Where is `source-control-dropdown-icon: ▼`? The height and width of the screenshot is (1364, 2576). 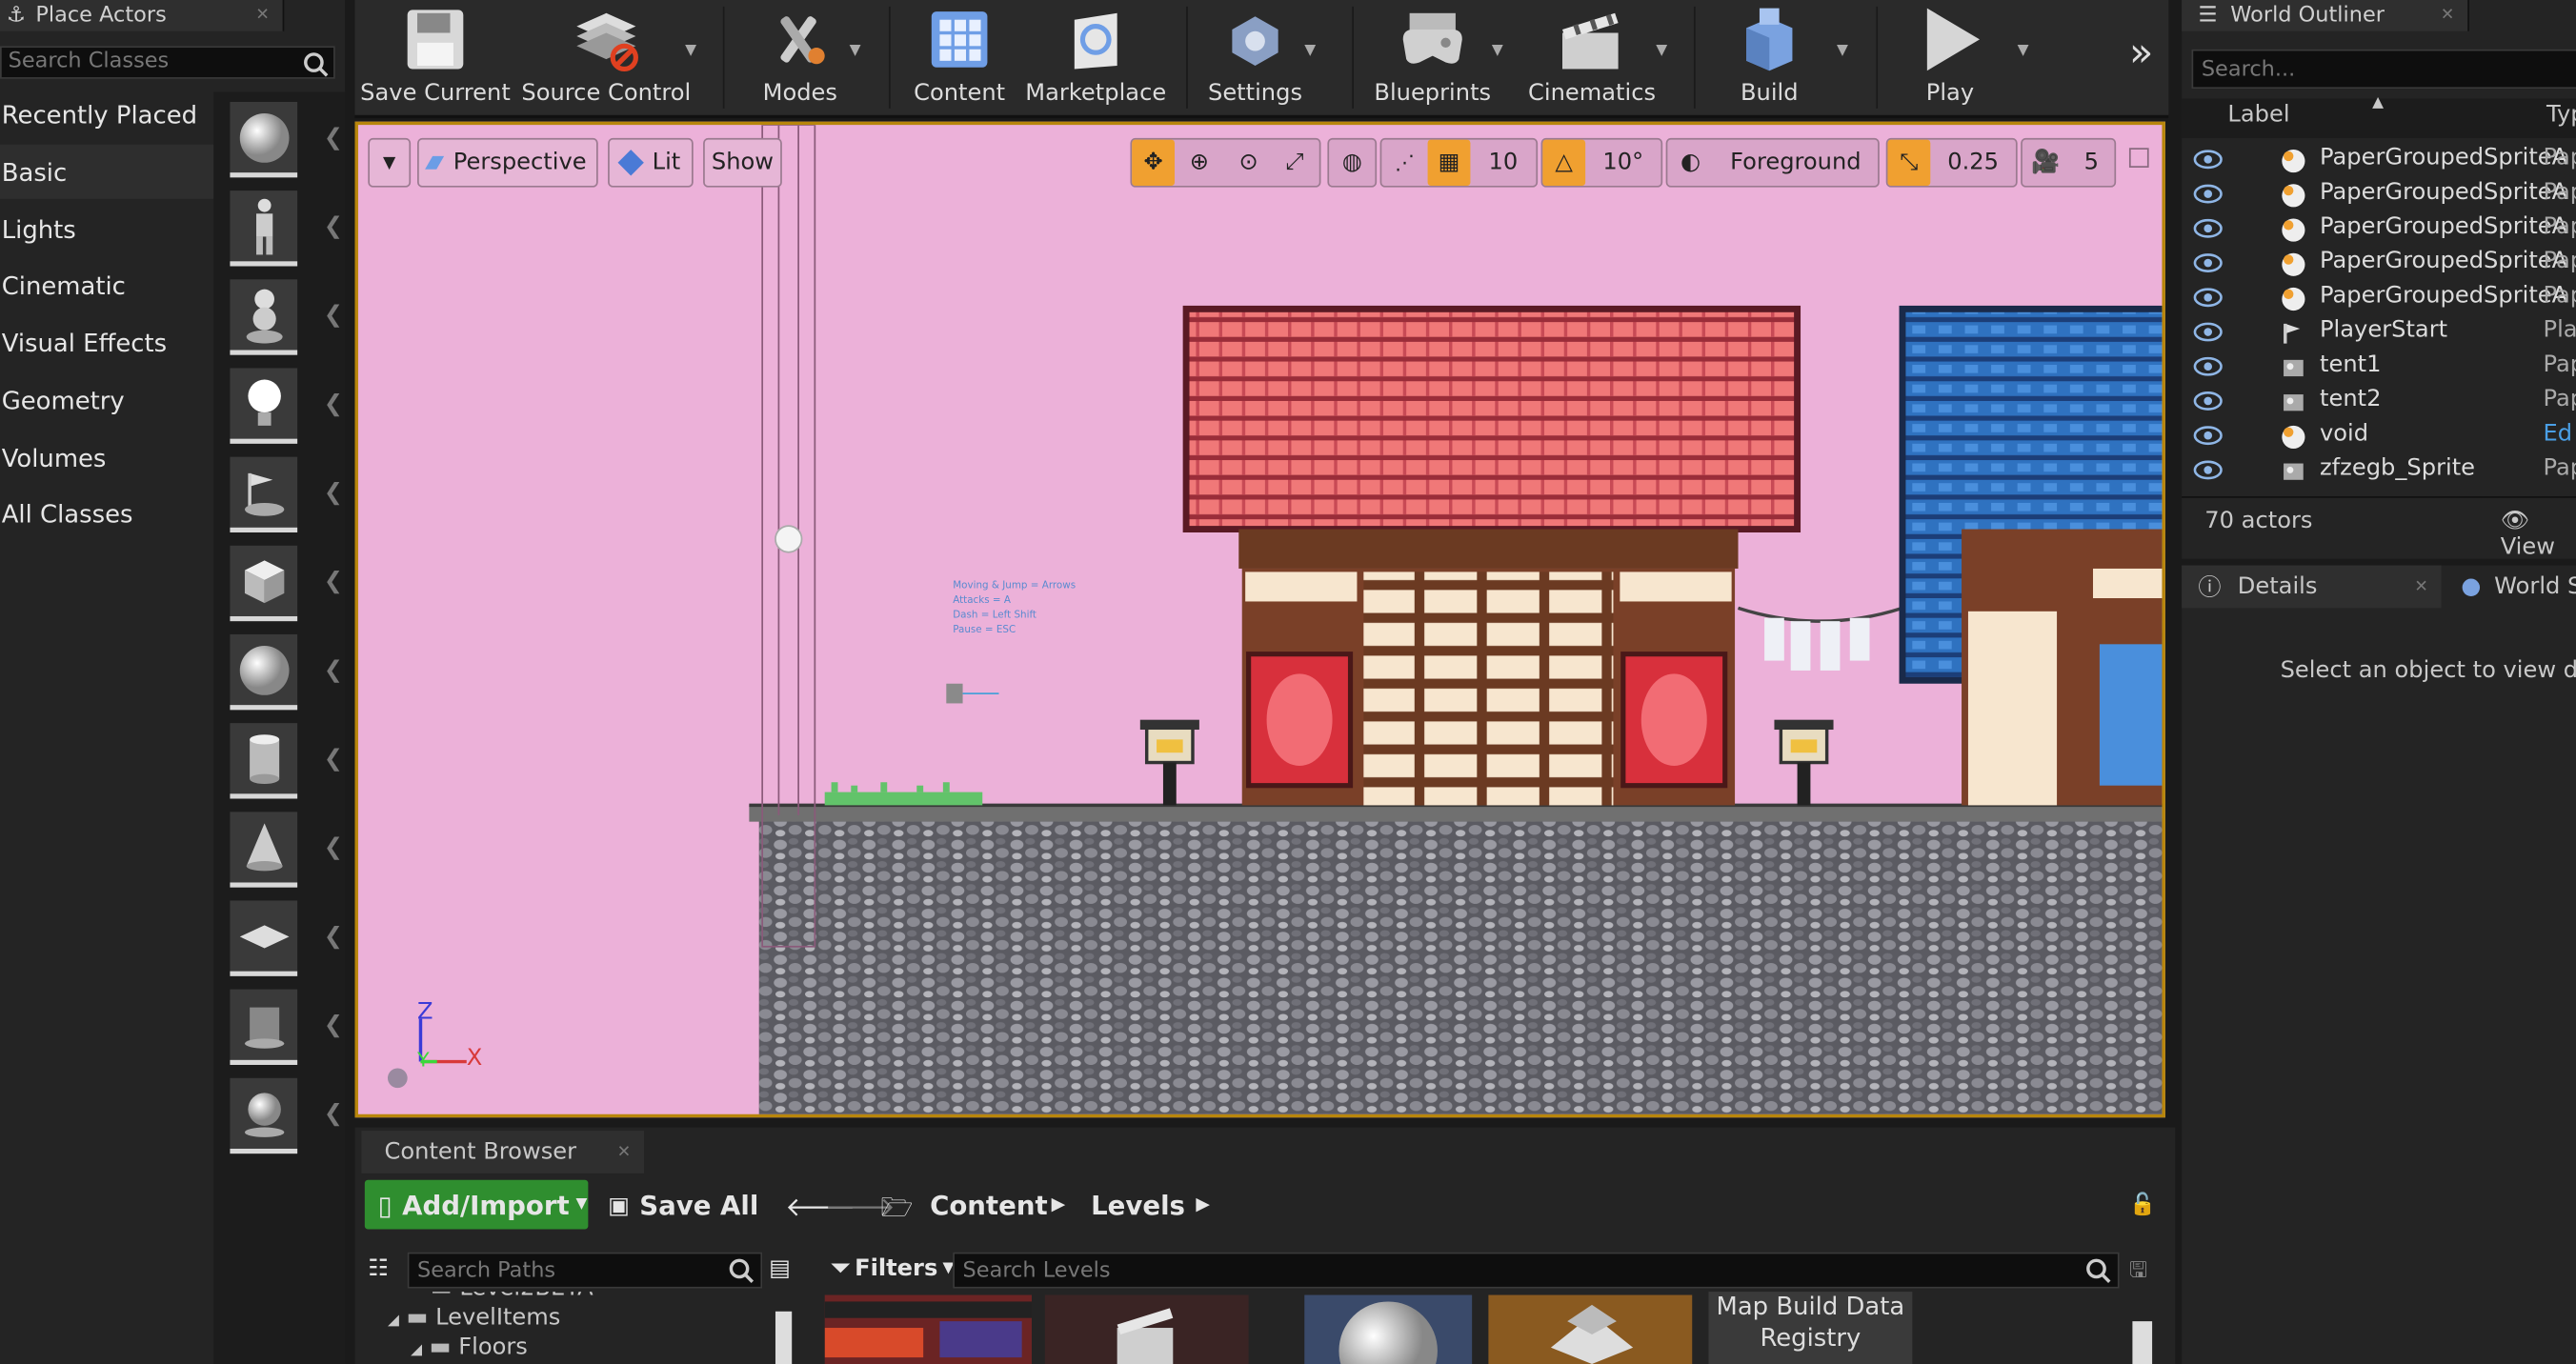 source-control-dropdown-icon: ▼ is located at coordinates (691, 51).